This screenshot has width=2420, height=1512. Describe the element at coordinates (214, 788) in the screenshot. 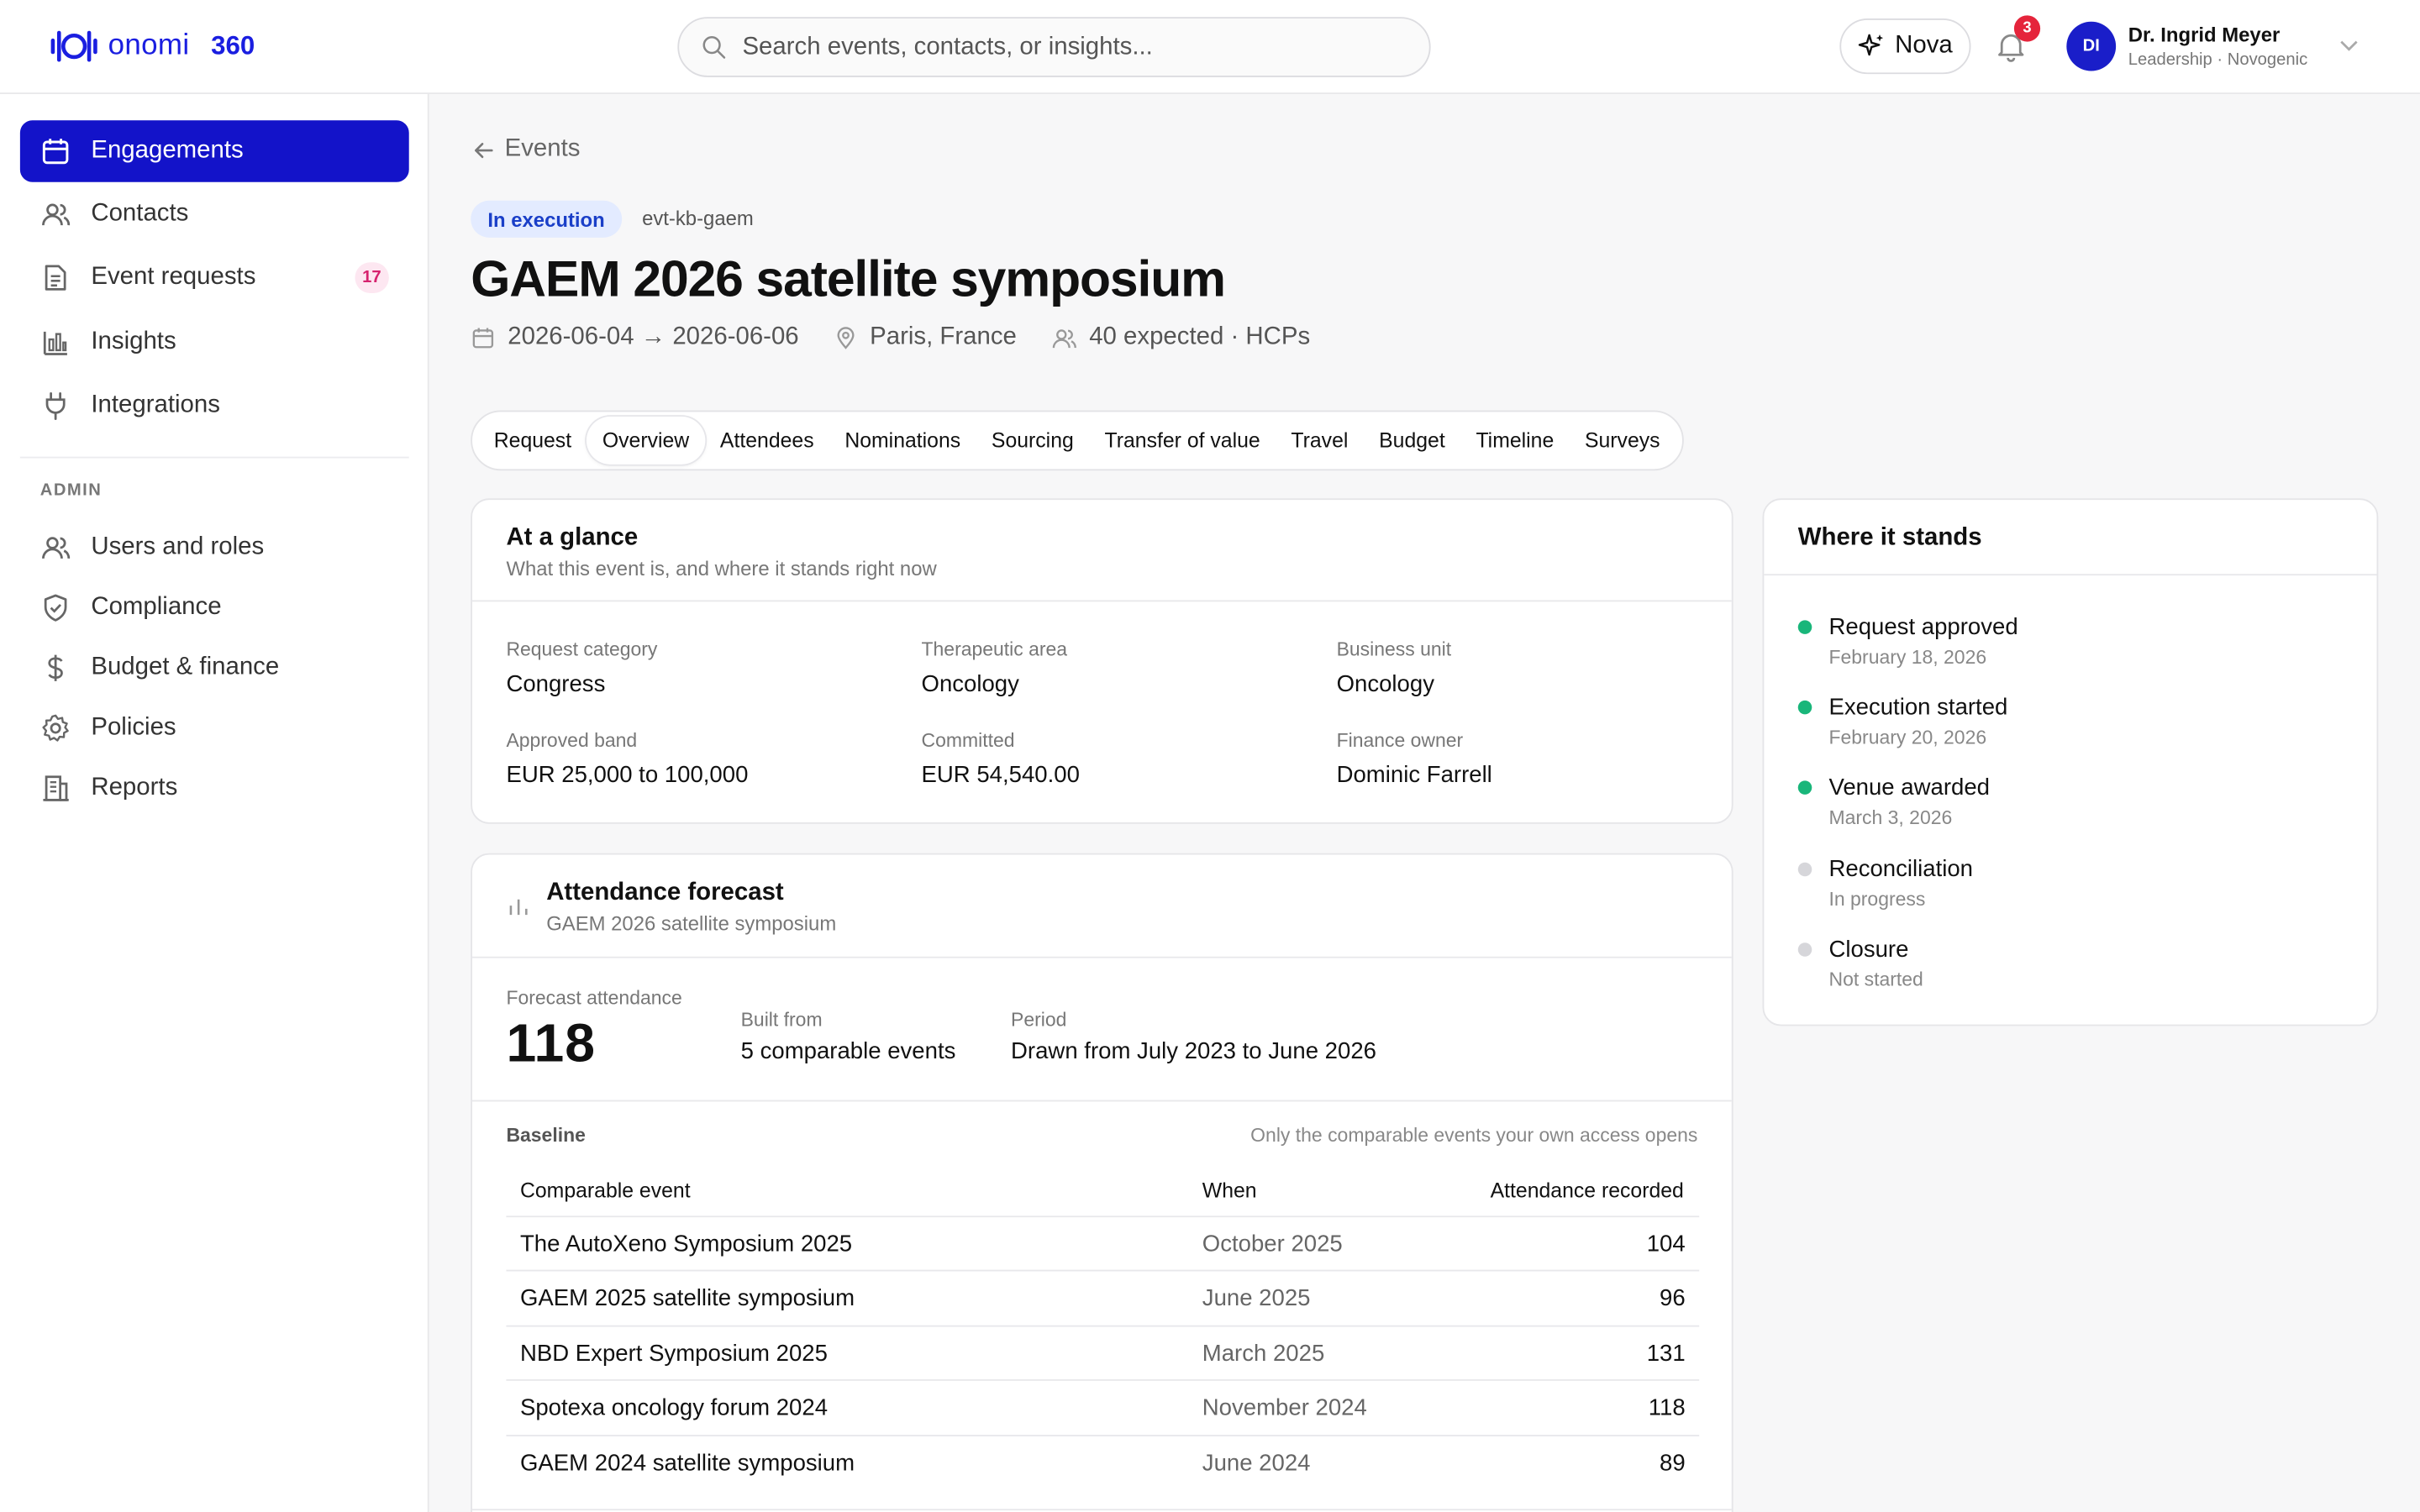

I see `sidebar-item-reports: Reports` at that location.